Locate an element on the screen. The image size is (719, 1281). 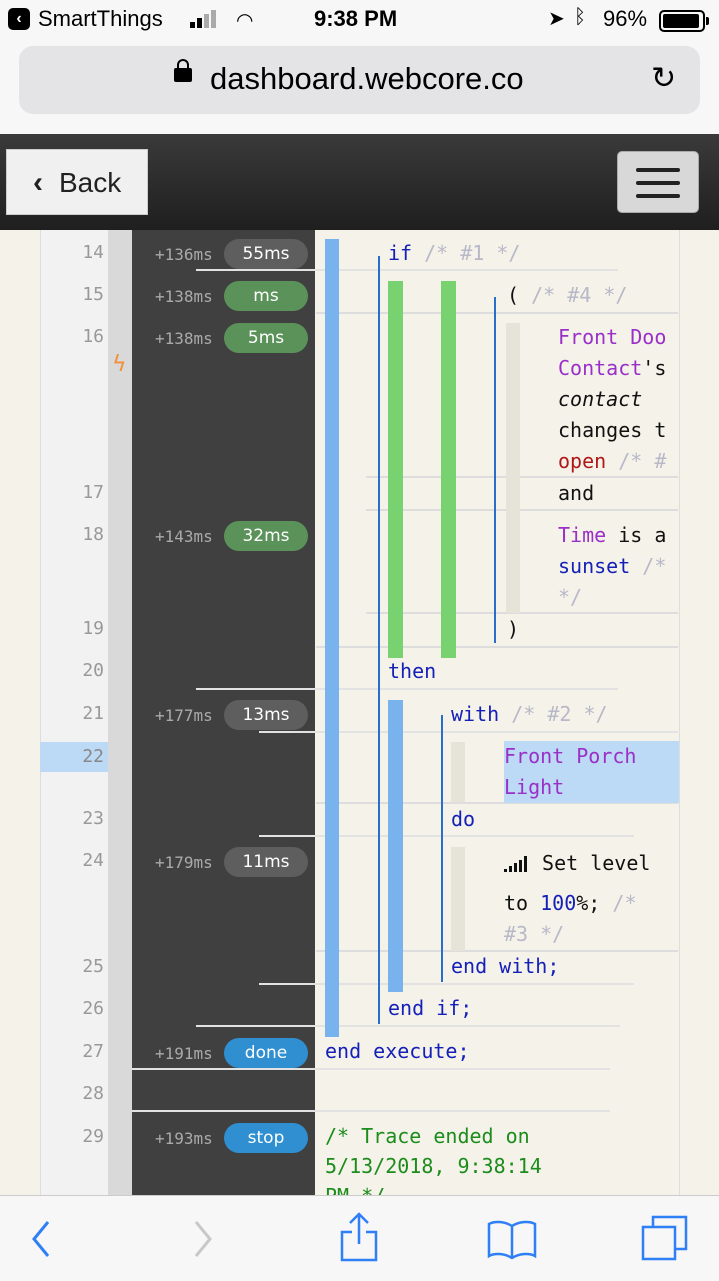
code-line-18: Time is a is located at coordinates (612, 535).